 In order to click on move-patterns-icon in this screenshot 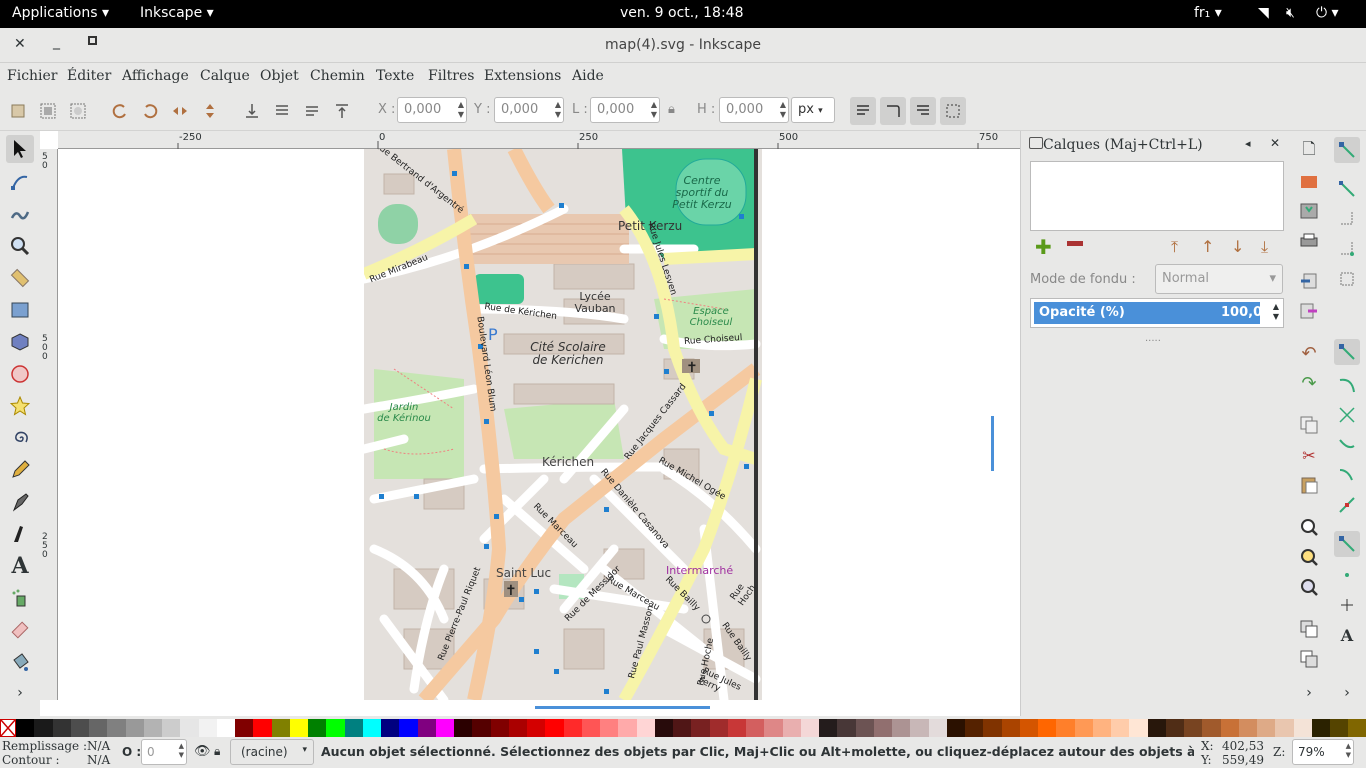, I will do `click(953, 111)`.